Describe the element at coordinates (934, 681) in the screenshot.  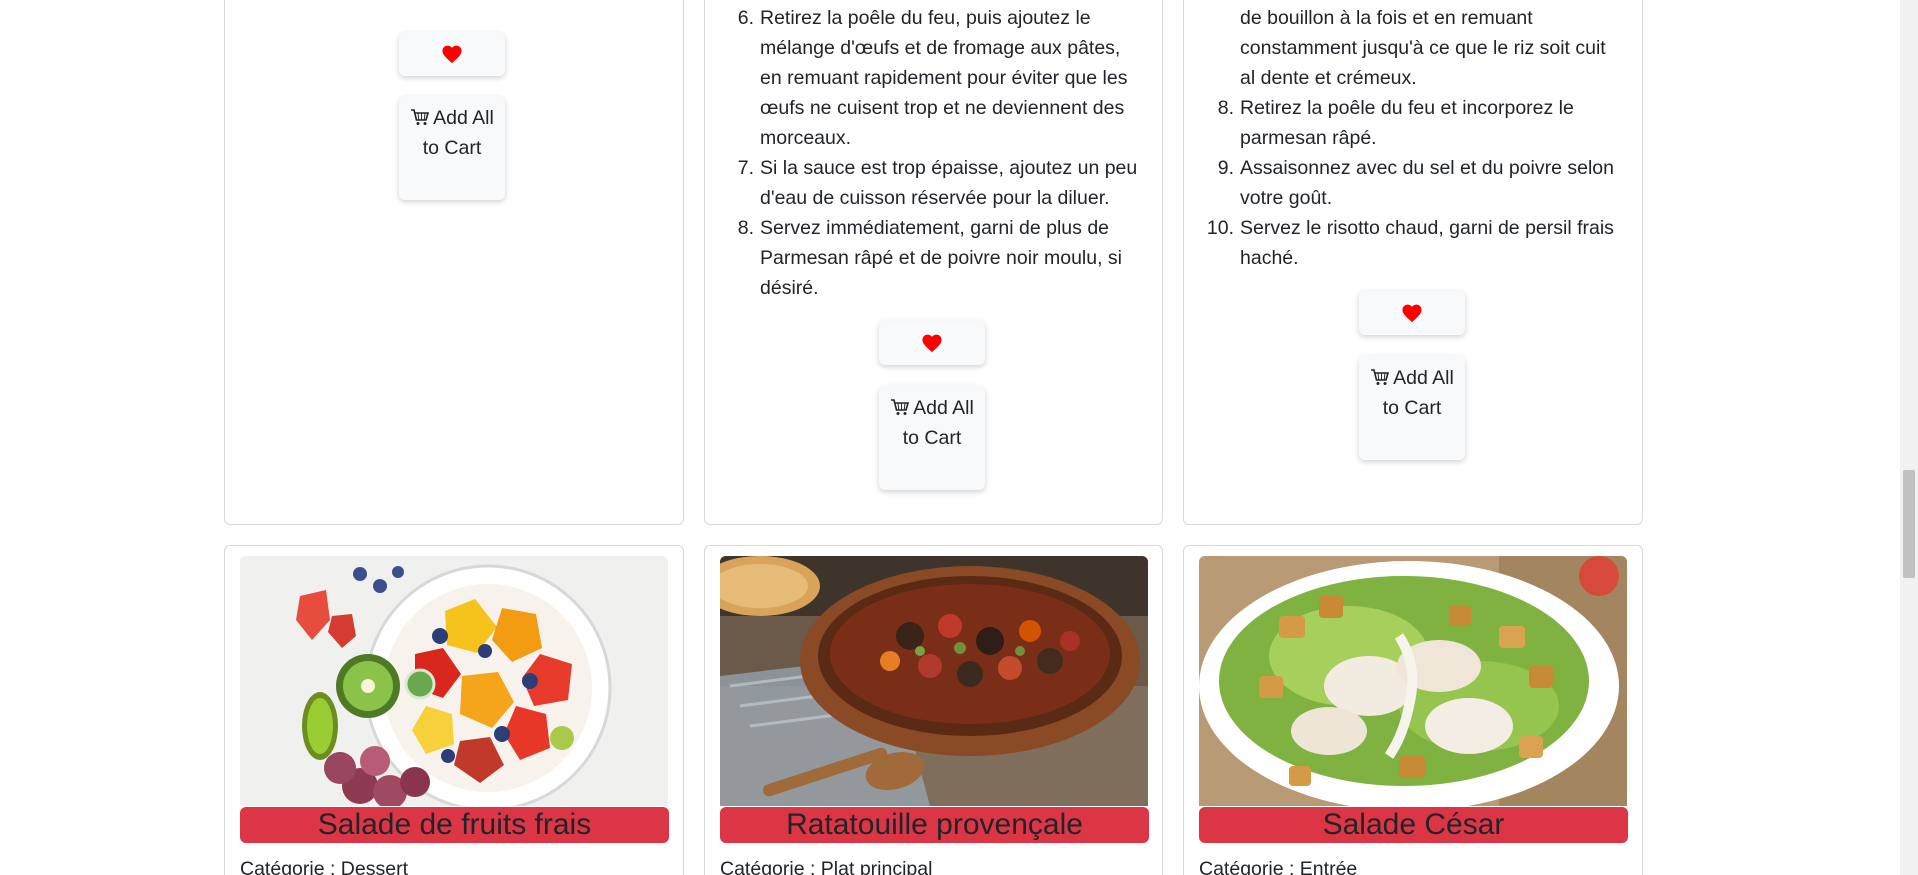
I see `recipe-image-ratatouille` at that location.